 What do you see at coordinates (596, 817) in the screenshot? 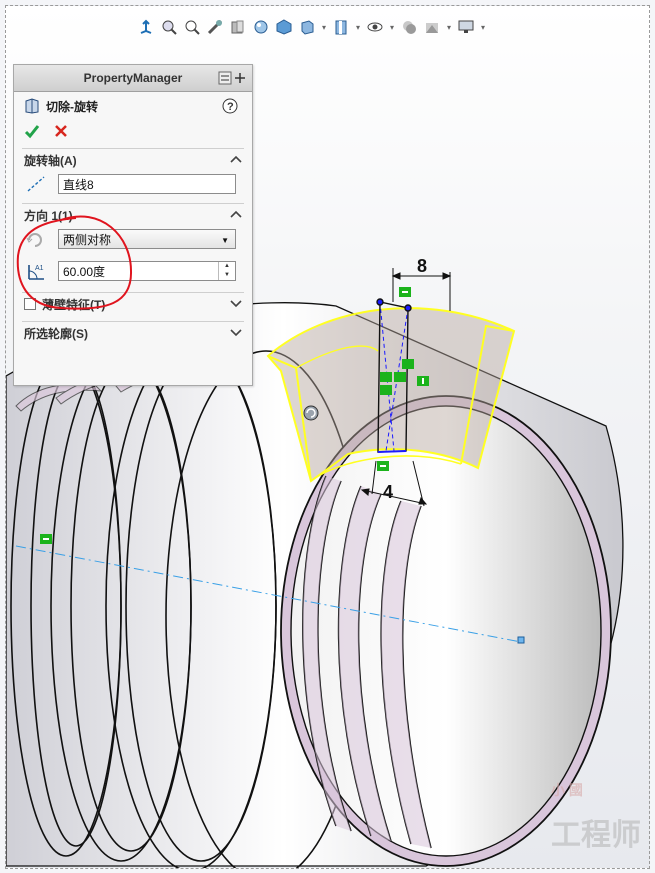
I see `watermark-logo: 小 國 工程师` at bounding box center [596, 817].